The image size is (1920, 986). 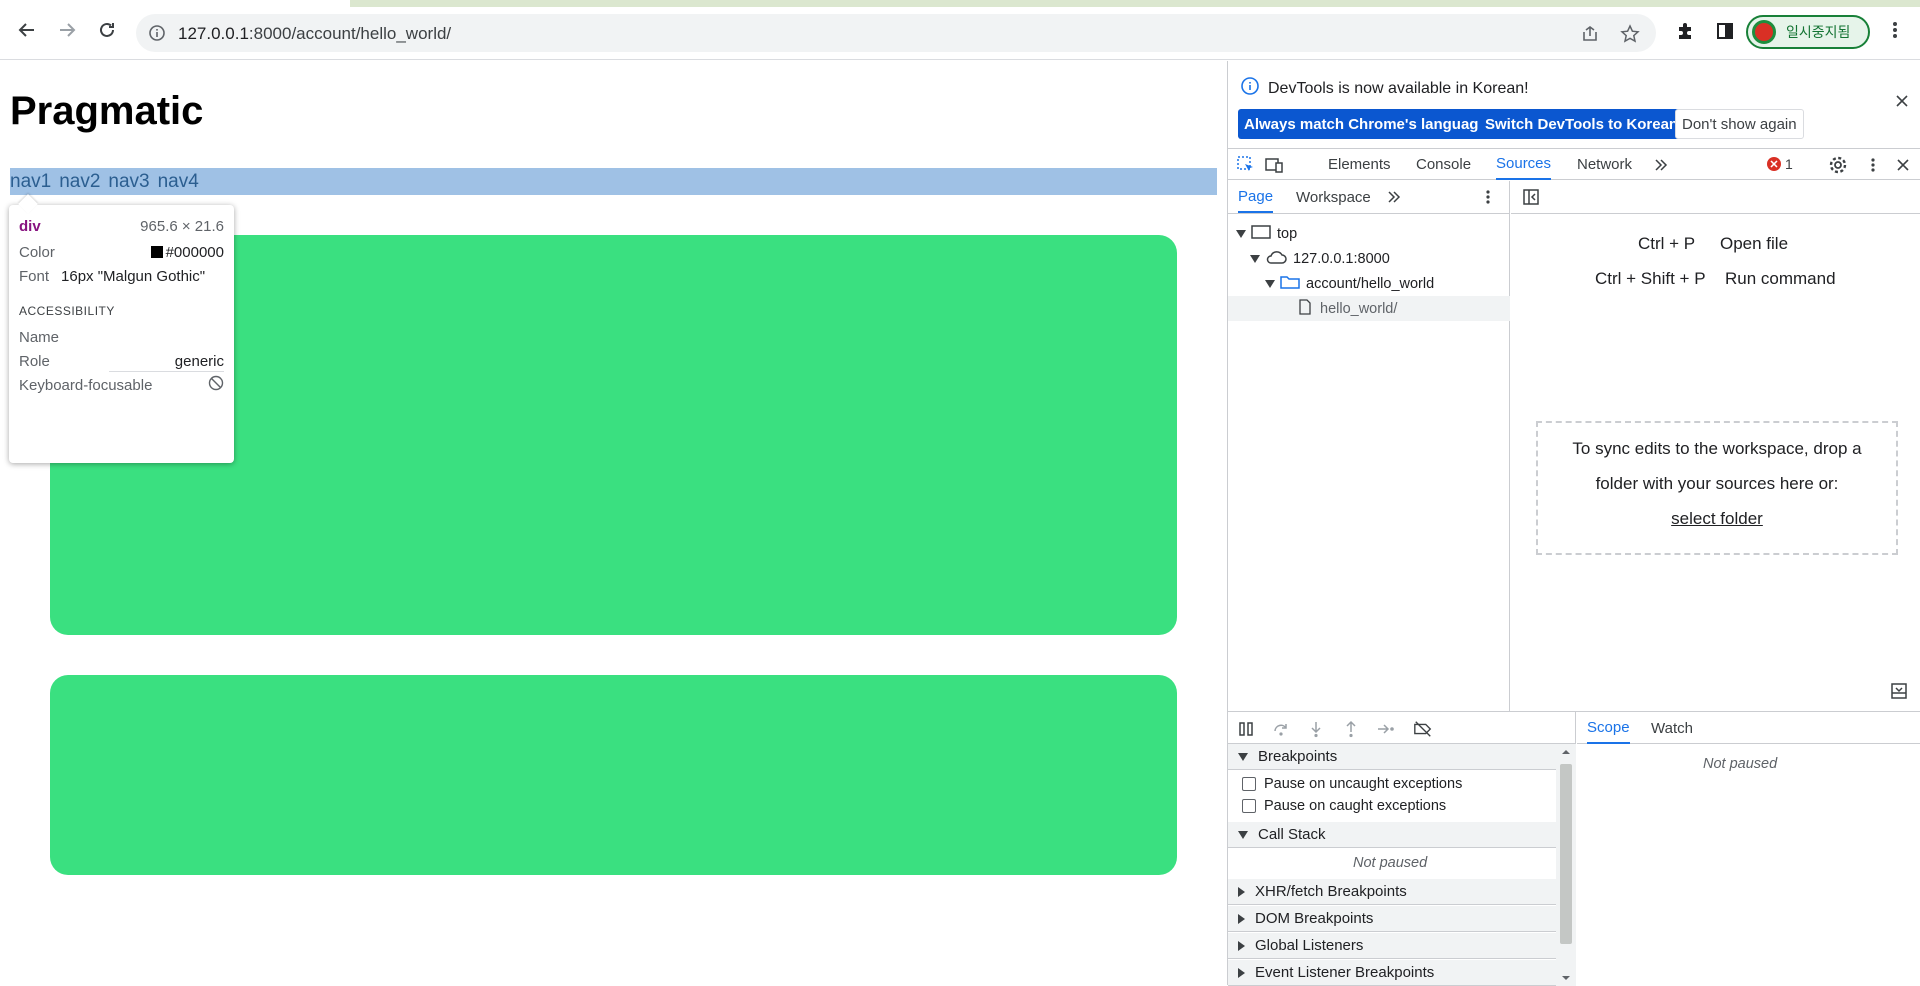 I want to click on event-listener-section: Event Listener Breakpoints, so click(x=1392, y=973).